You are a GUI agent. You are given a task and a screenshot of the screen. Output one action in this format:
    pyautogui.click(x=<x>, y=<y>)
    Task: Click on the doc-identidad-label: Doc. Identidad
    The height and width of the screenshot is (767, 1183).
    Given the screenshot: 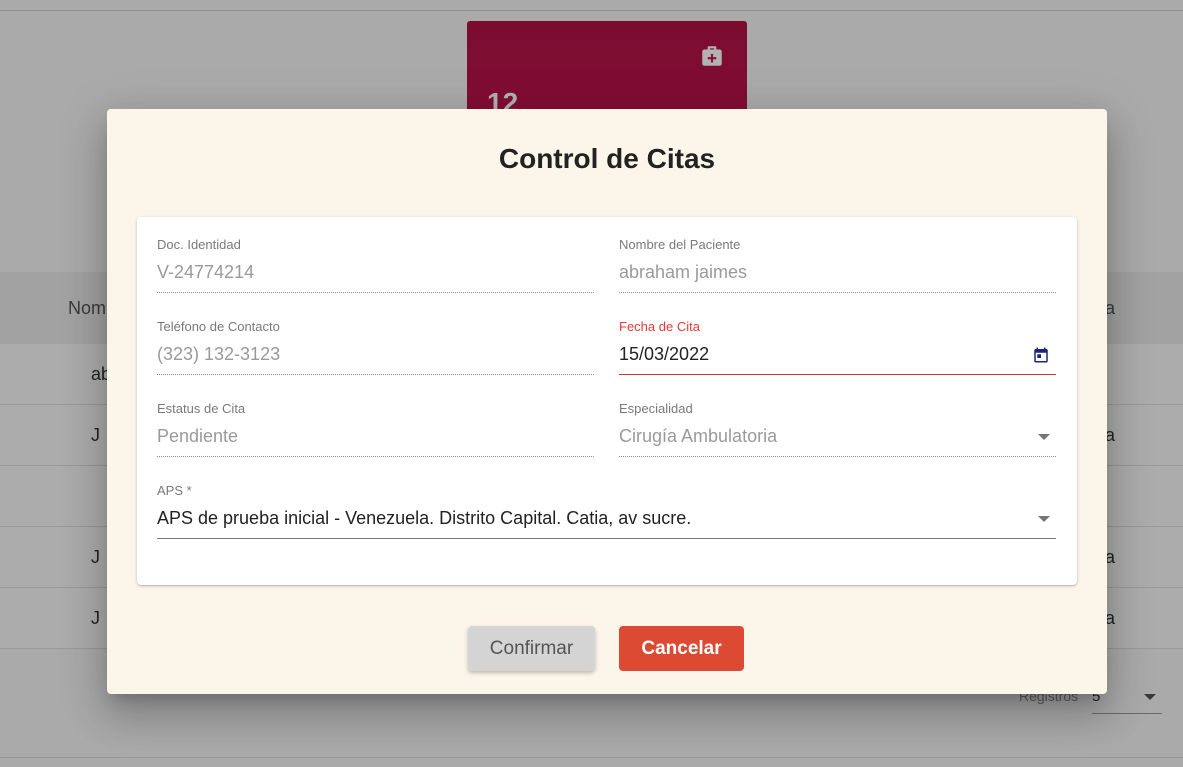 What is the action you would take?
    pyautogui.click(x=199, y=244)
    